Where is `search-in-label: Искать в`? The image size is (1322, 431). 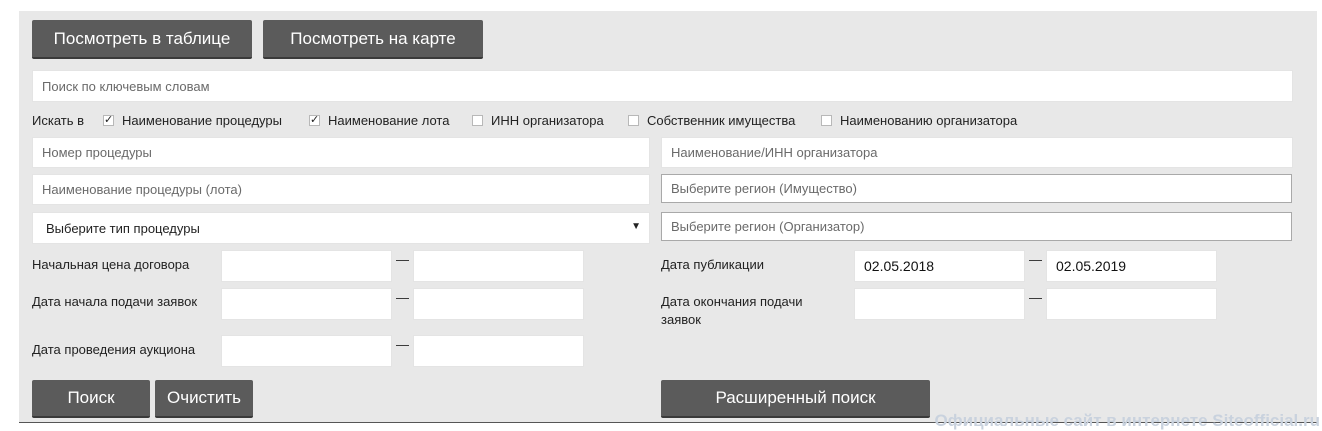
search-in-label: Искать в is located at coordinates (58, 120).